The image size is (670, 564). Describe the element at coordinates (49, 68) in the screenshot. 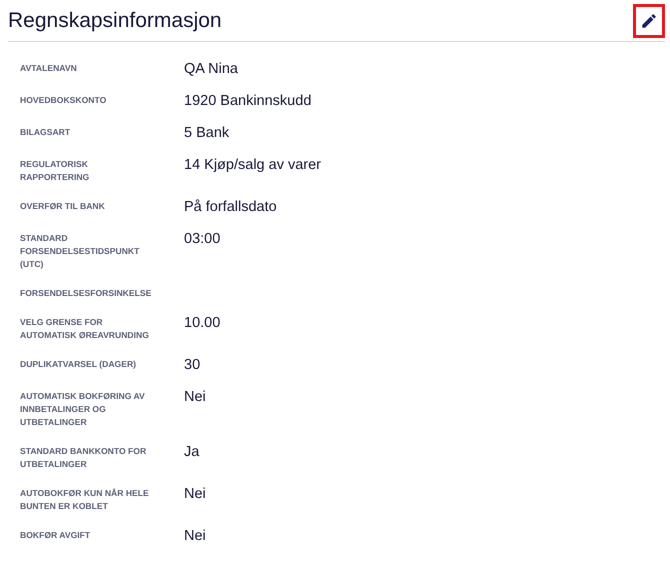

I see `field-label: AVTALENAVN` at that location.